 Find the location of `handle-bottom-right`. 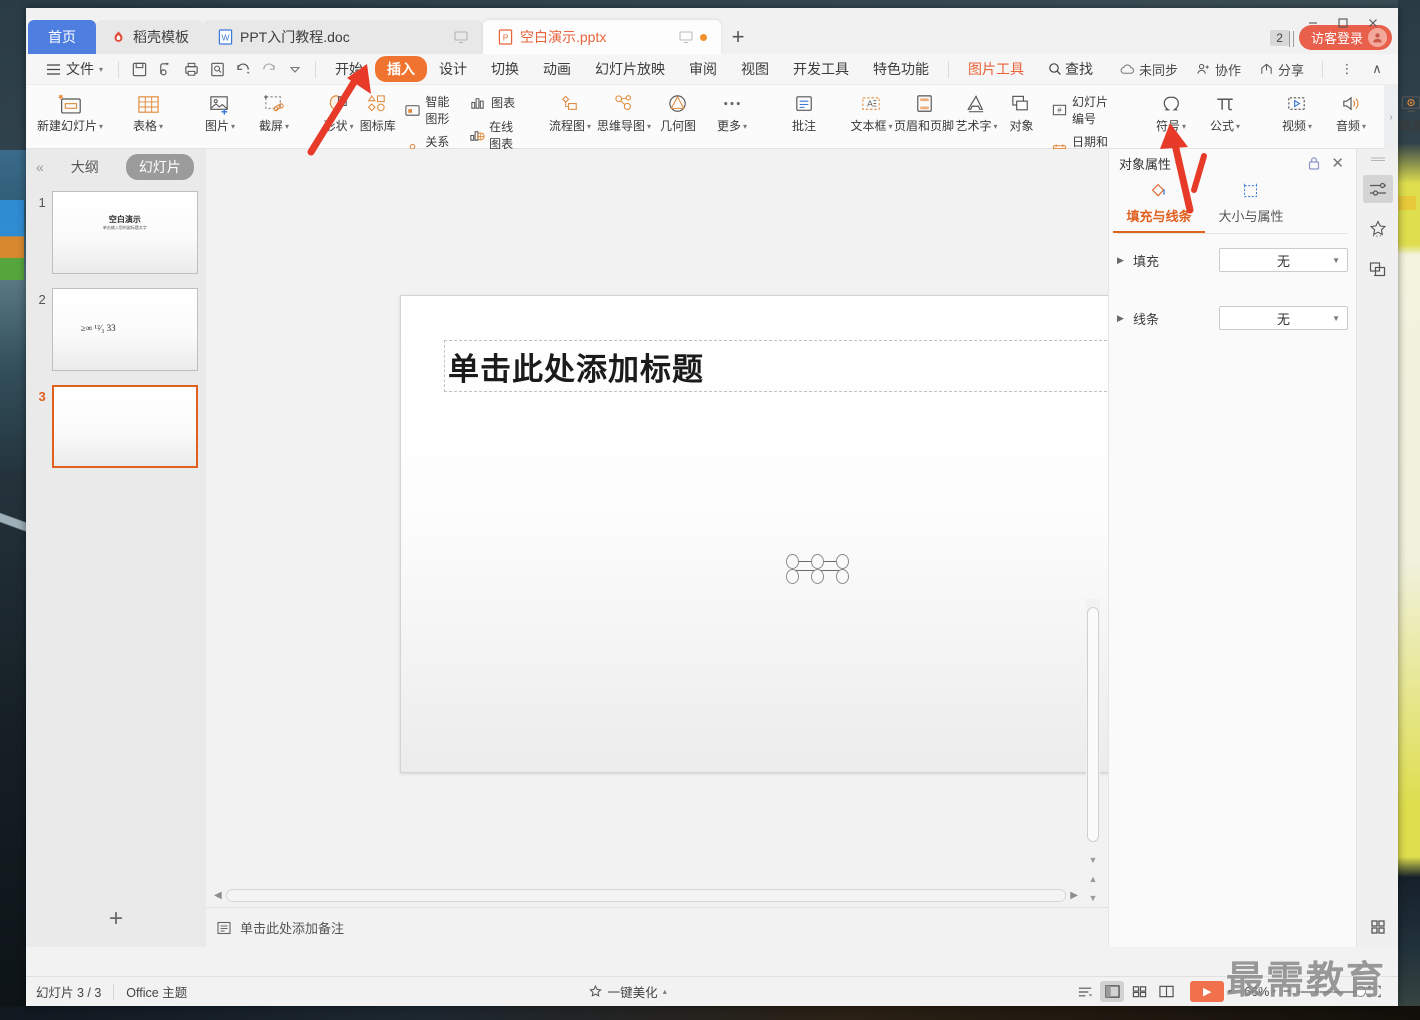

handle-bottom-right is located at coordinates (842, 576).